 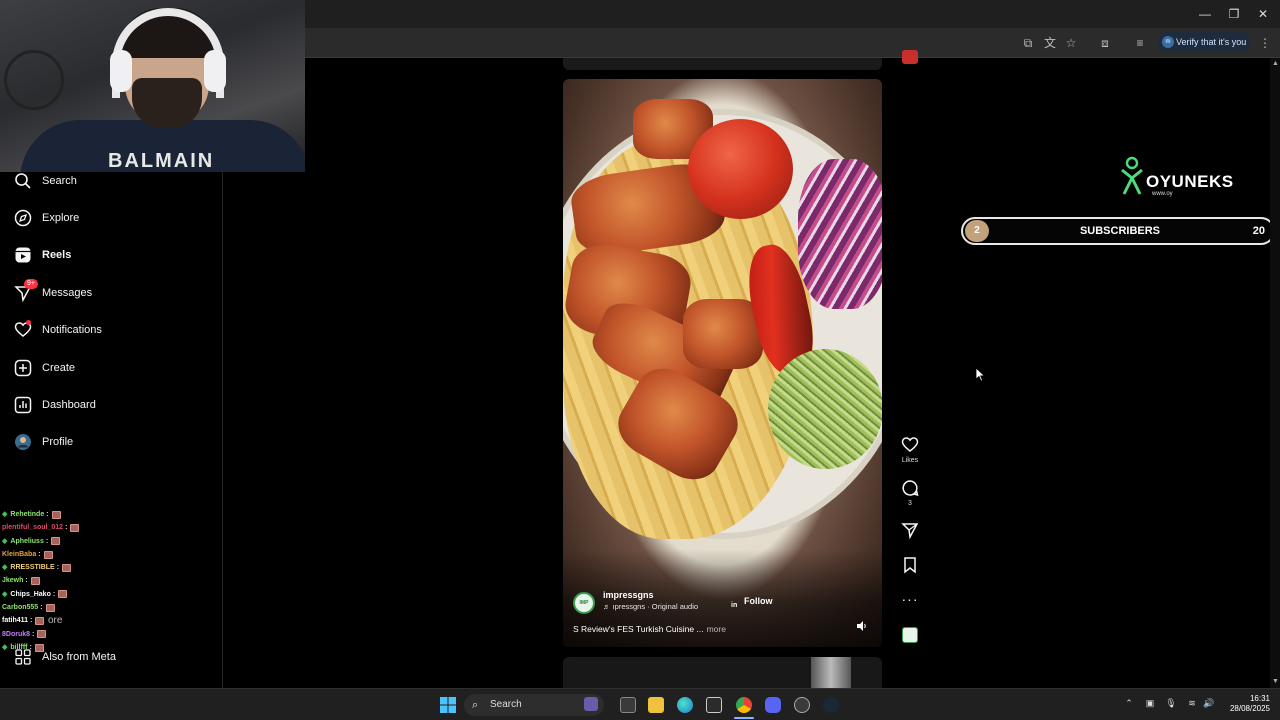 I want to click on sidebar-item-also-from-meta: Also from Meta, so click(x=65, y=657).